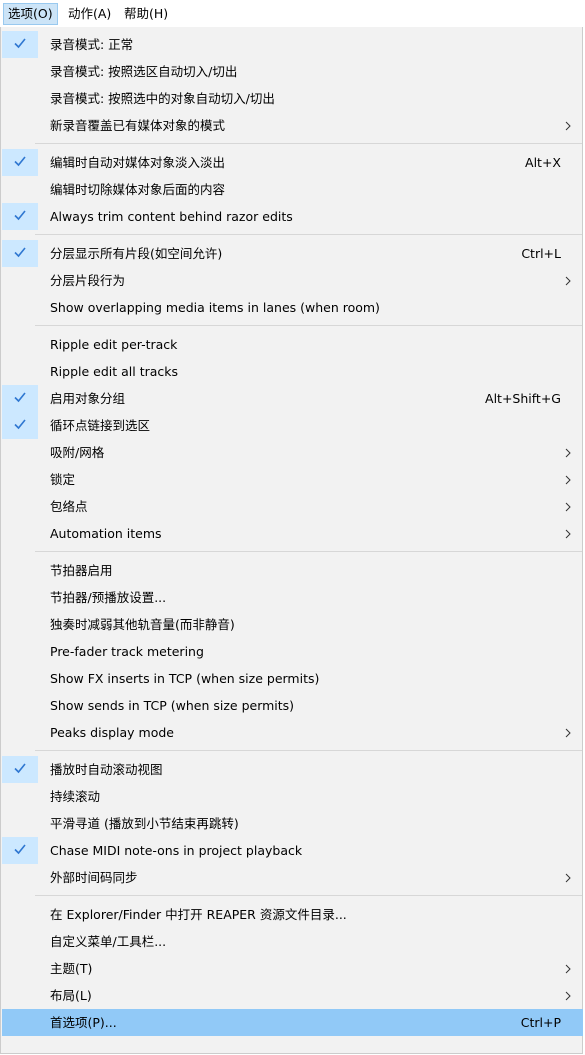 Image resolution: width=585 pixels, height=1055 pixels. What do you see at coordinates (292, 705) in the screenshot?
I see `menu-item: Show sends in TCP (when size permits)` at bounding box center [292, 705].